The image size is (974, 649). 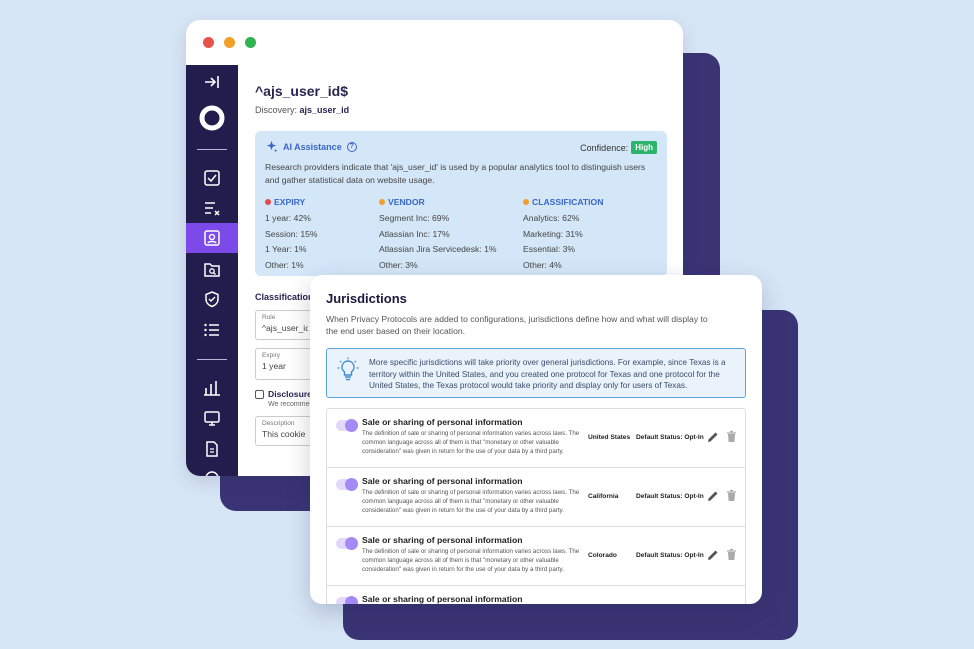 I want to click on minimize-window-button, so click(x=229, y=42).